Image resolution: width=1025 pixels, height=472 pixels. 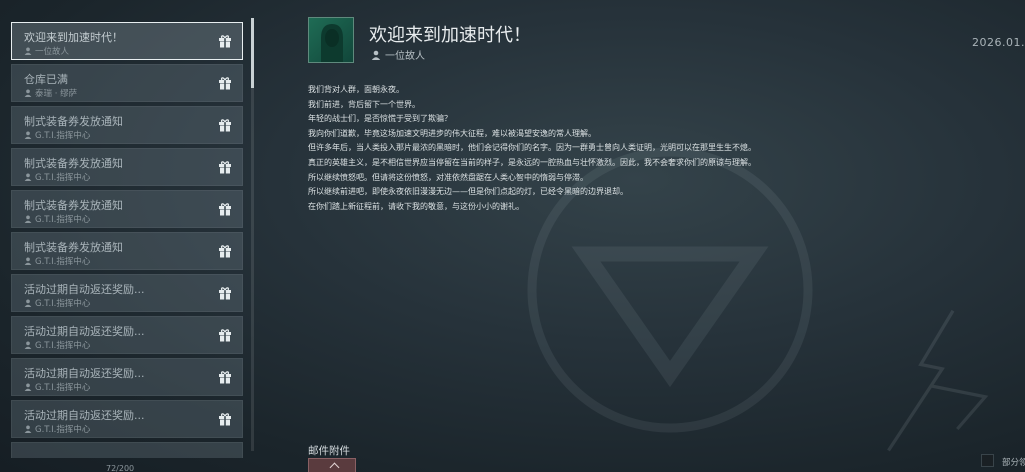 What do you see at coordinates (252, 53) in the screenshot?
I see `scrollbar-thumb` at bounding box center [252, 53].